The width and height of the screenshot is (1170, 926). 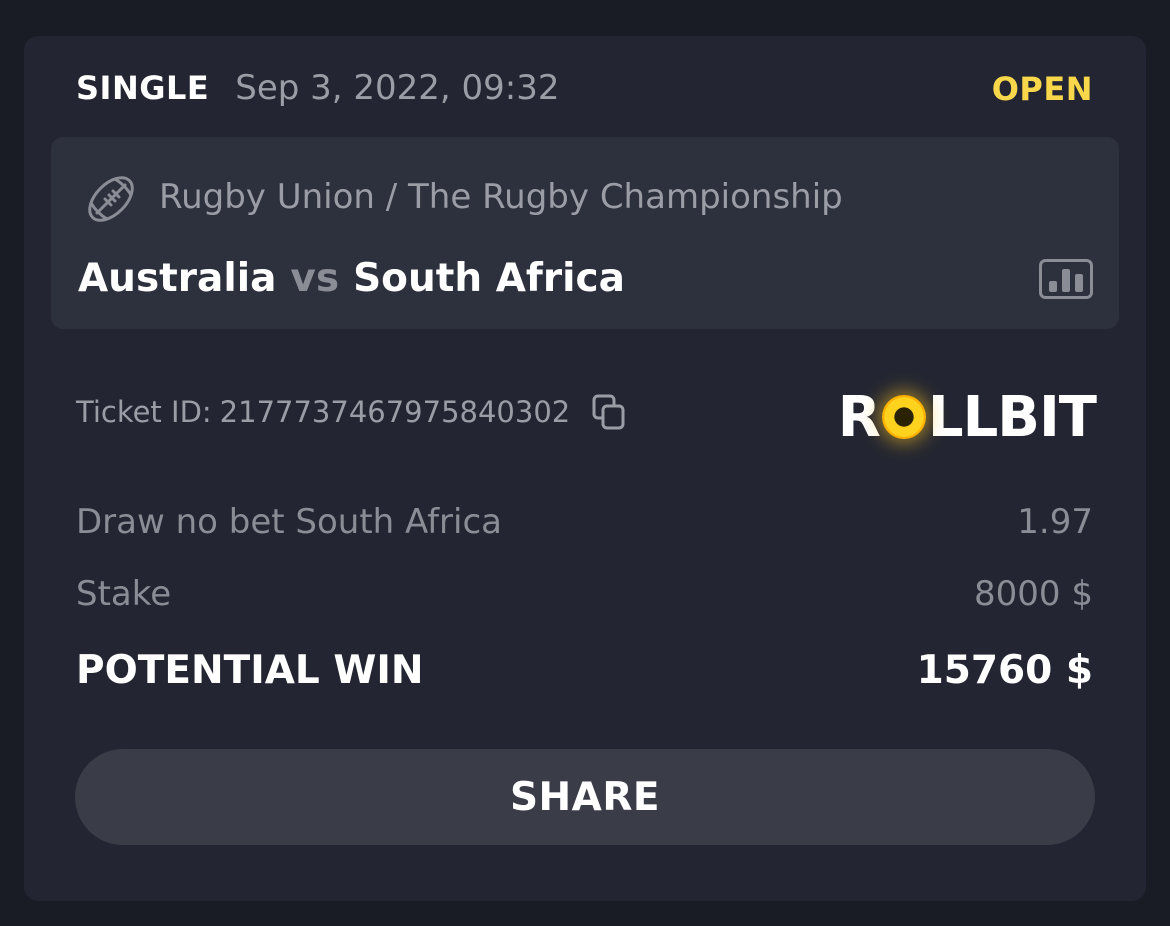 What do you see at coordinates (1066, 279) in the screenshot?
I see `bar-chart-icon` at bounding box center [1066, 279].